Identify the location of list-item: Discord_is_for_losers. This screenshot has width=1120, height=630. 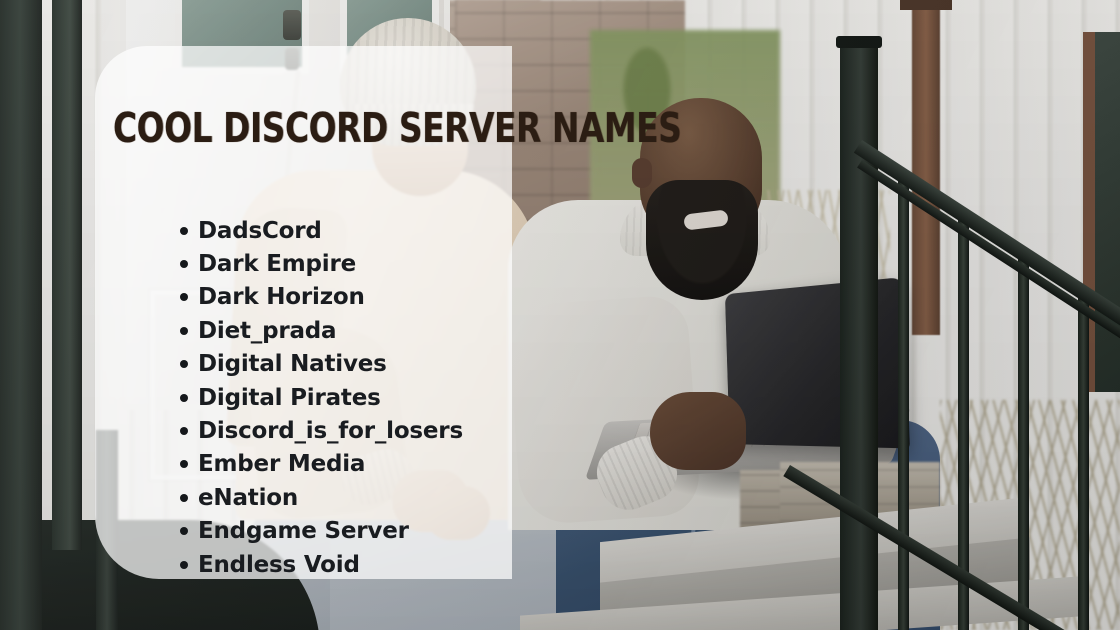
(279, 430).